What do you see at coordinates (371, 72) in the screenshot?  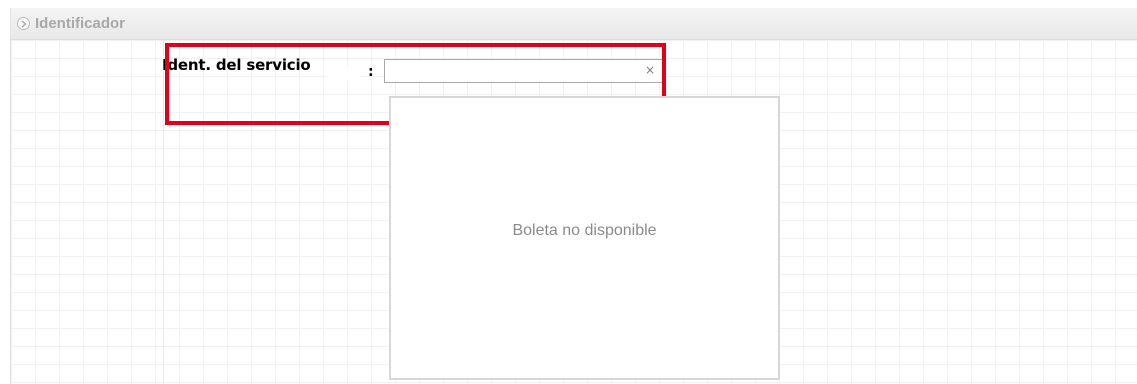 I see `label-colon: :` at bounding box center [371, 72].